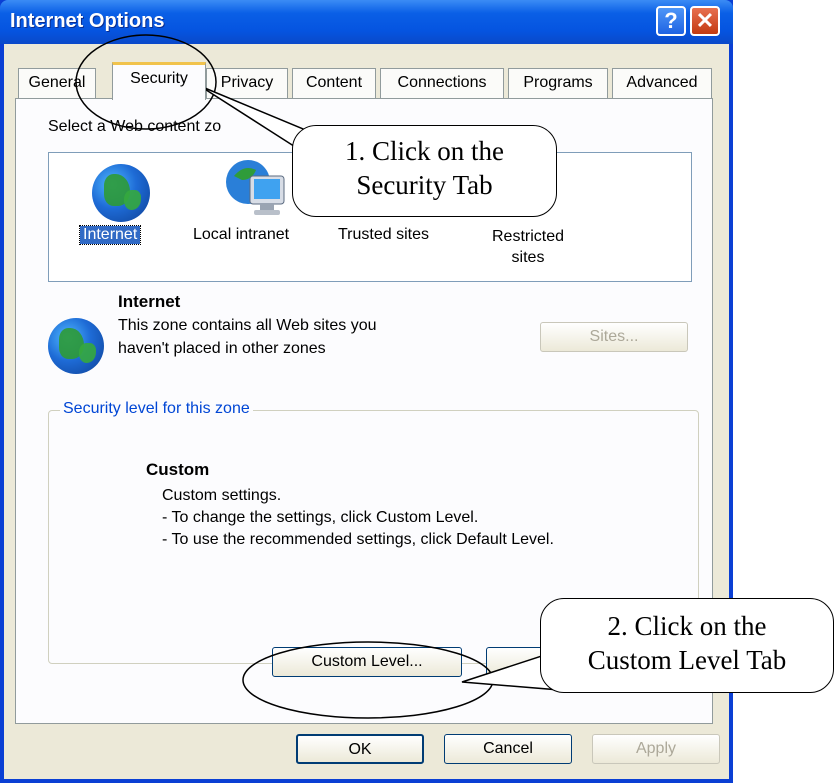  I want to click on callout-step2: 2. Click on the Custom Level Tab, so click(687, 645).